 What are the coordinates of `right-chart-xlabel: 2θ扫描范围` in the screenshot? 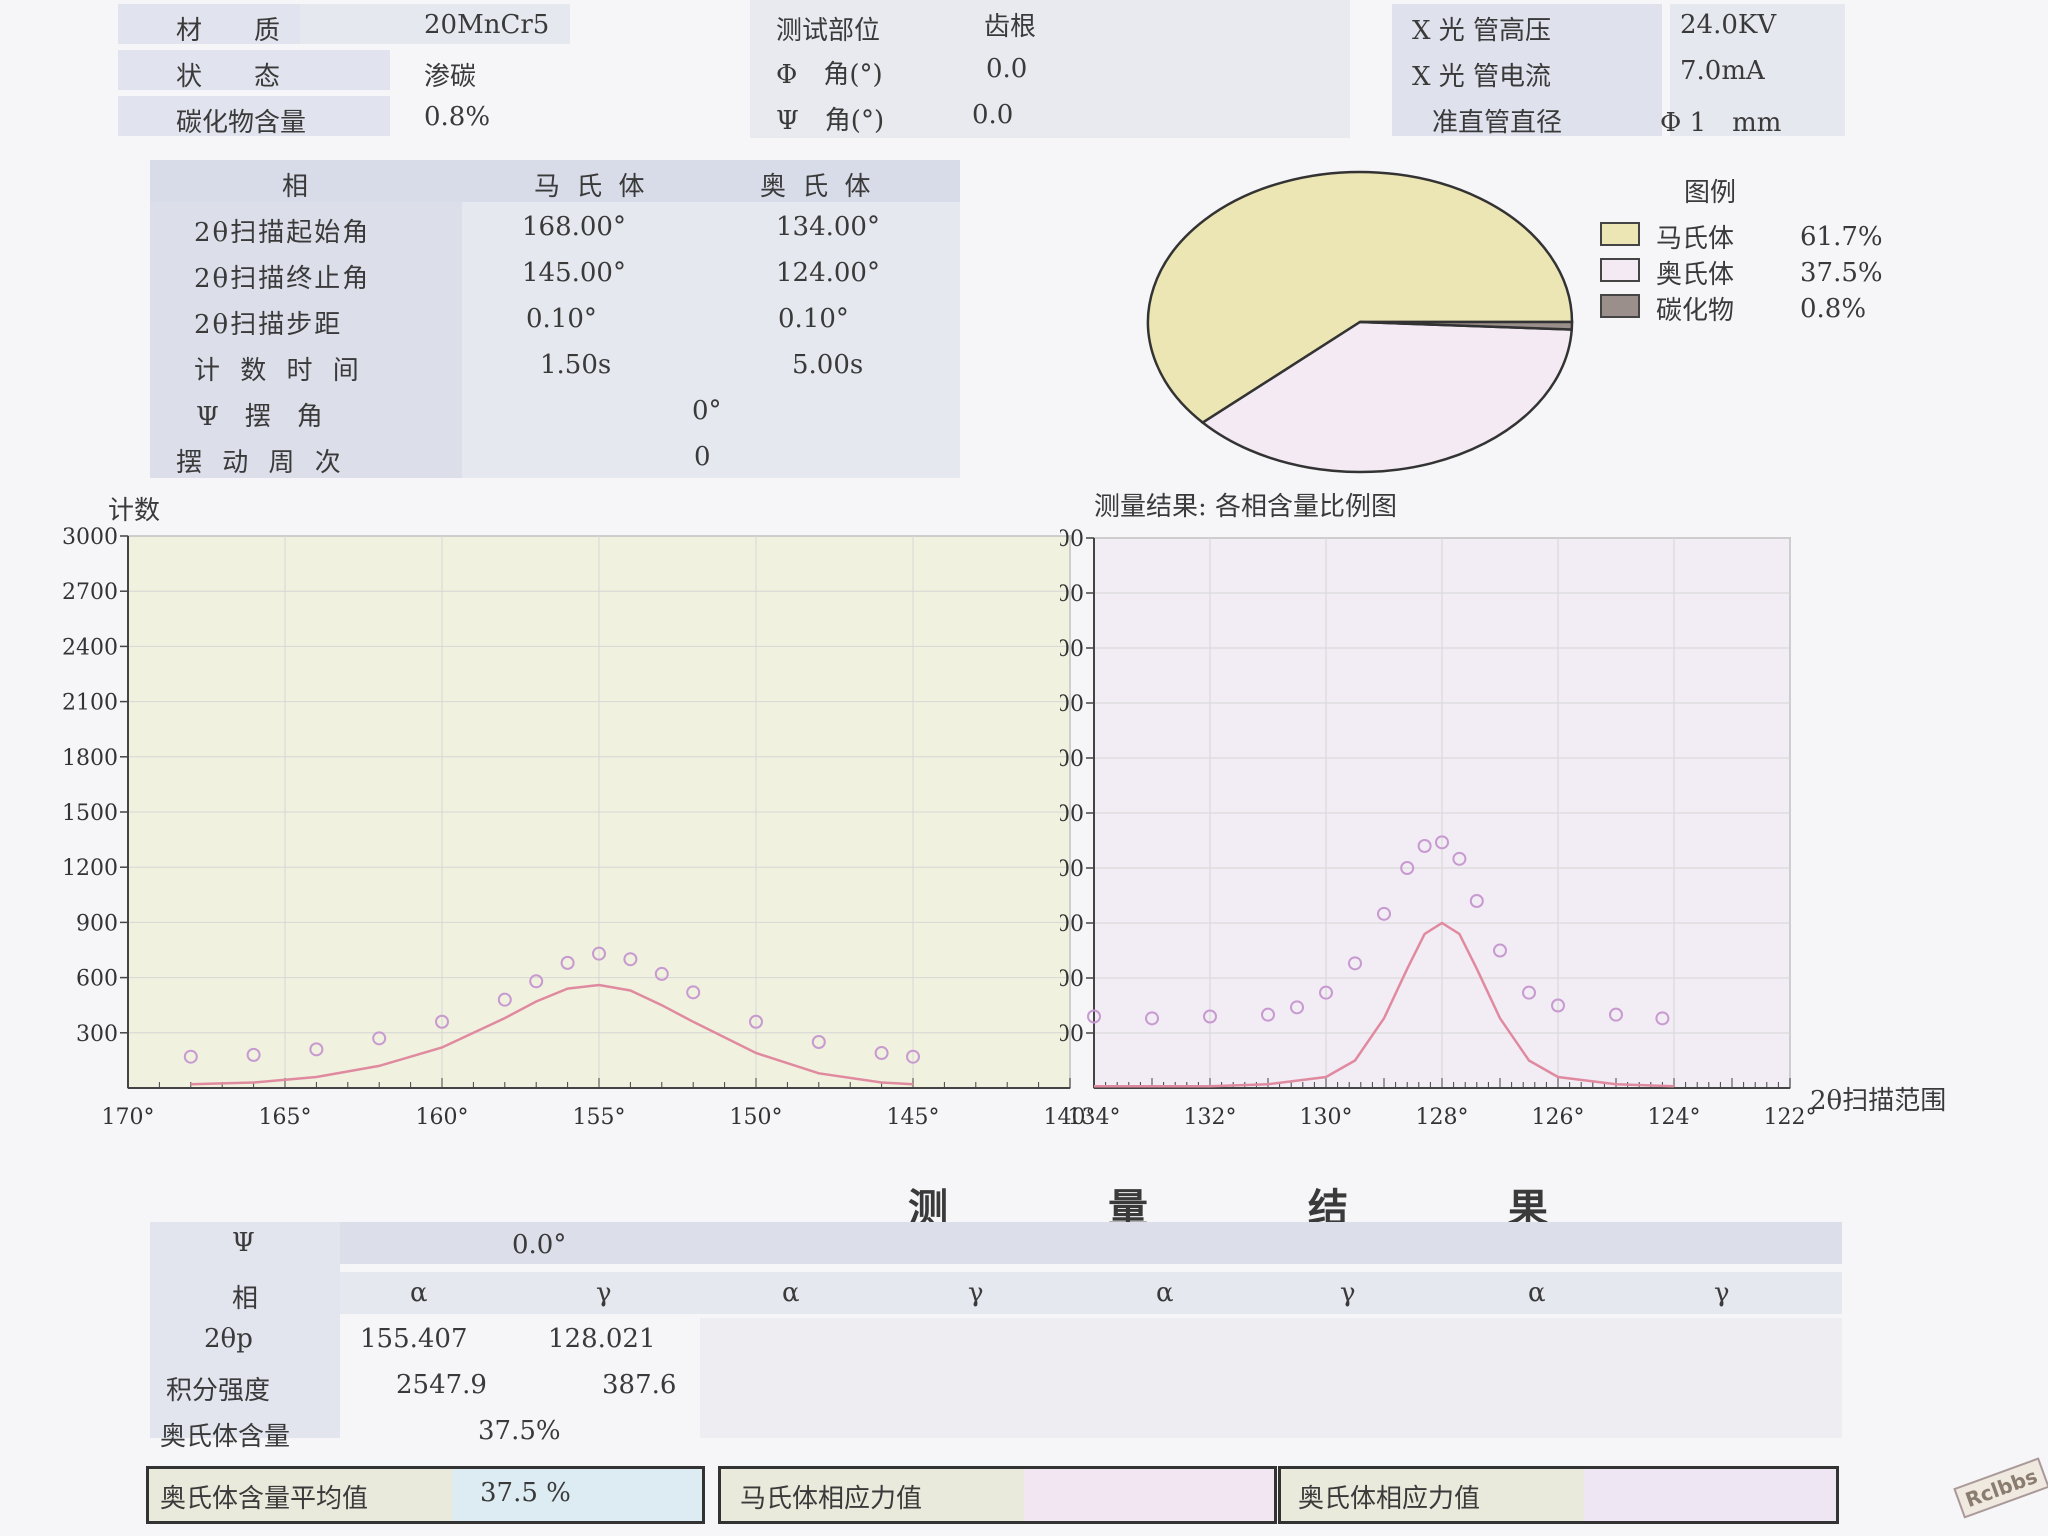 It's located at (1878, 1101).